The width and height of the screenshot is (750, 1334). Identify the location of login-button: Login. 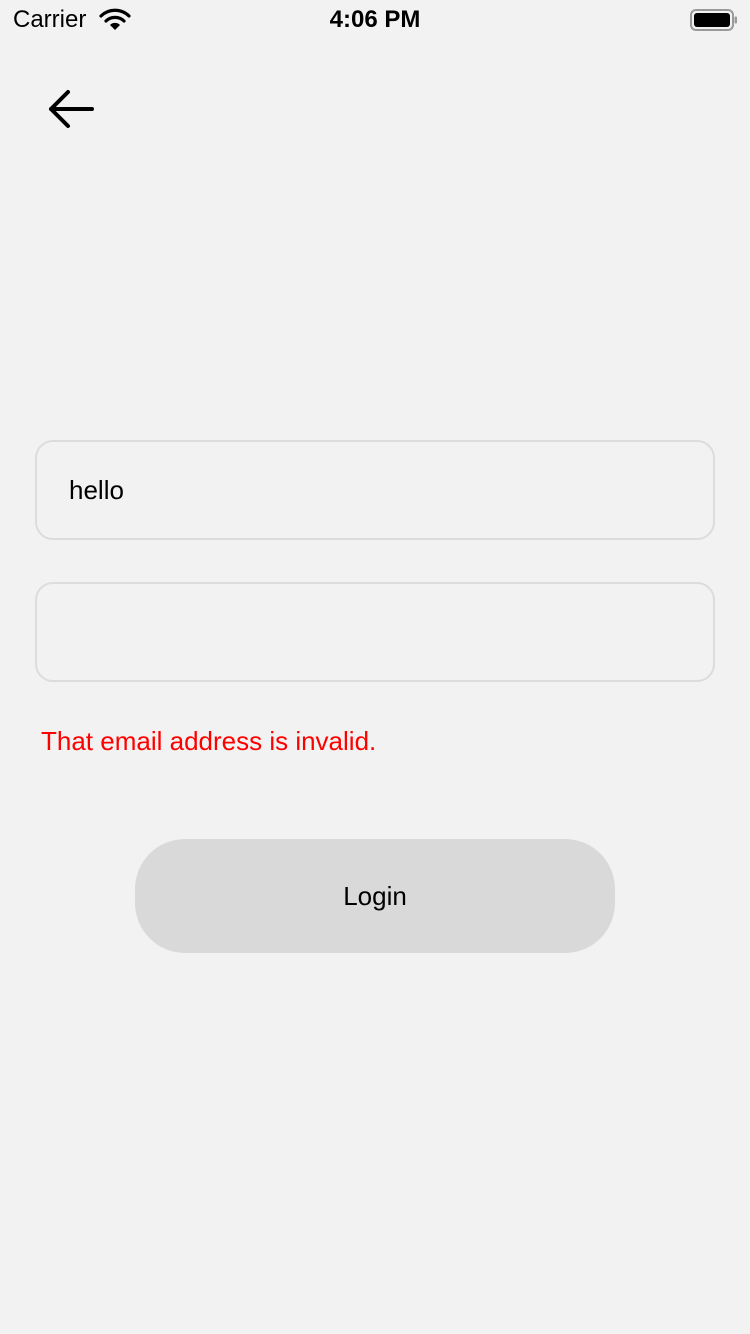
(375, 896).